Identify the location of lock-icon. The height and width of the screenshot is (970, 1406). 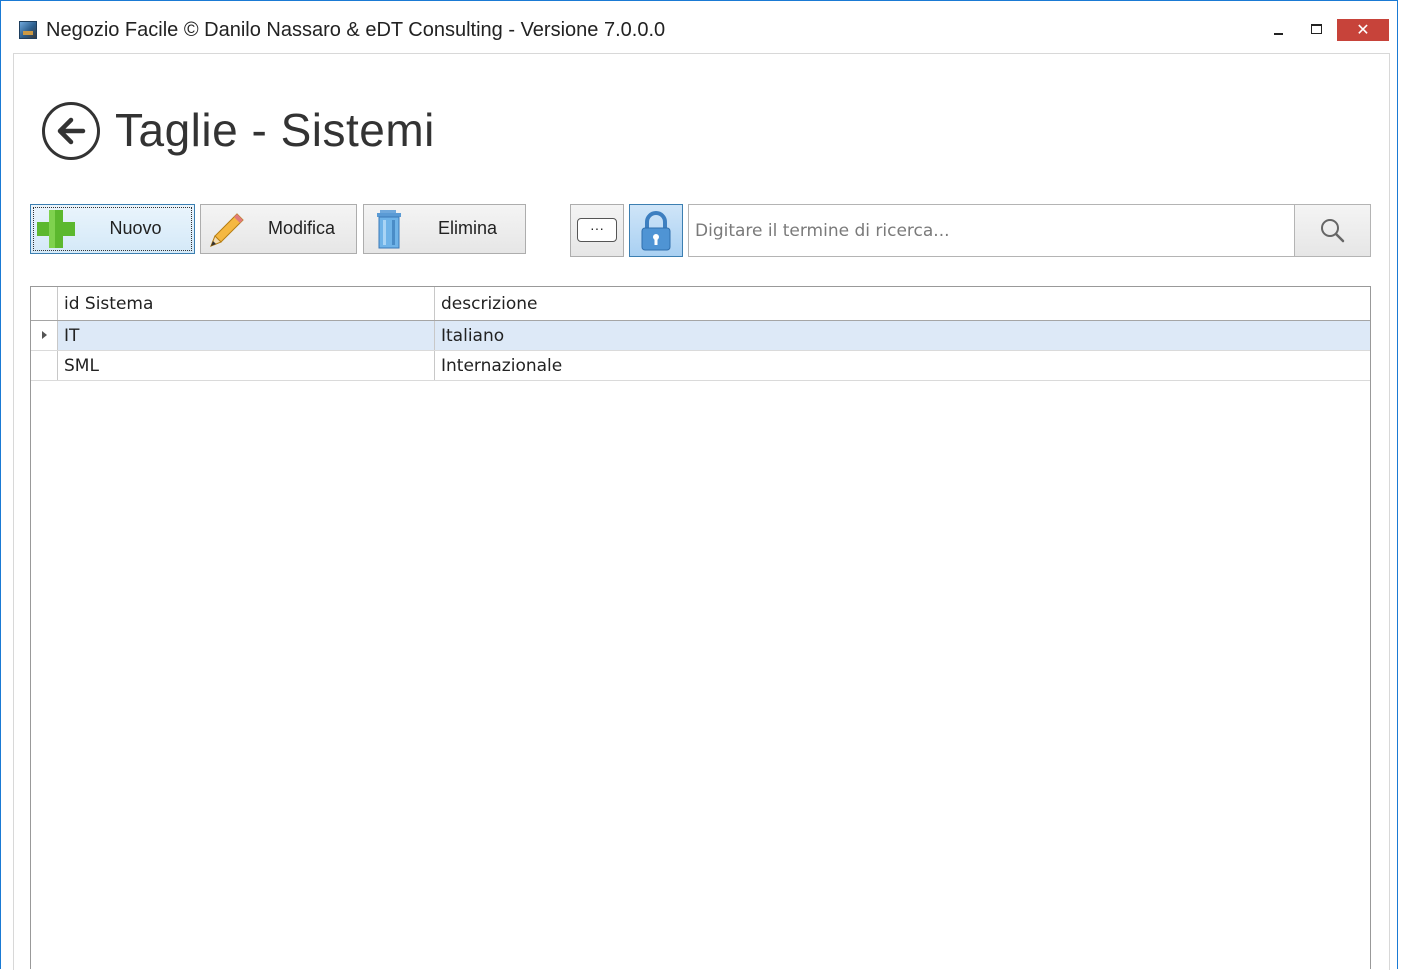
(656, 231).